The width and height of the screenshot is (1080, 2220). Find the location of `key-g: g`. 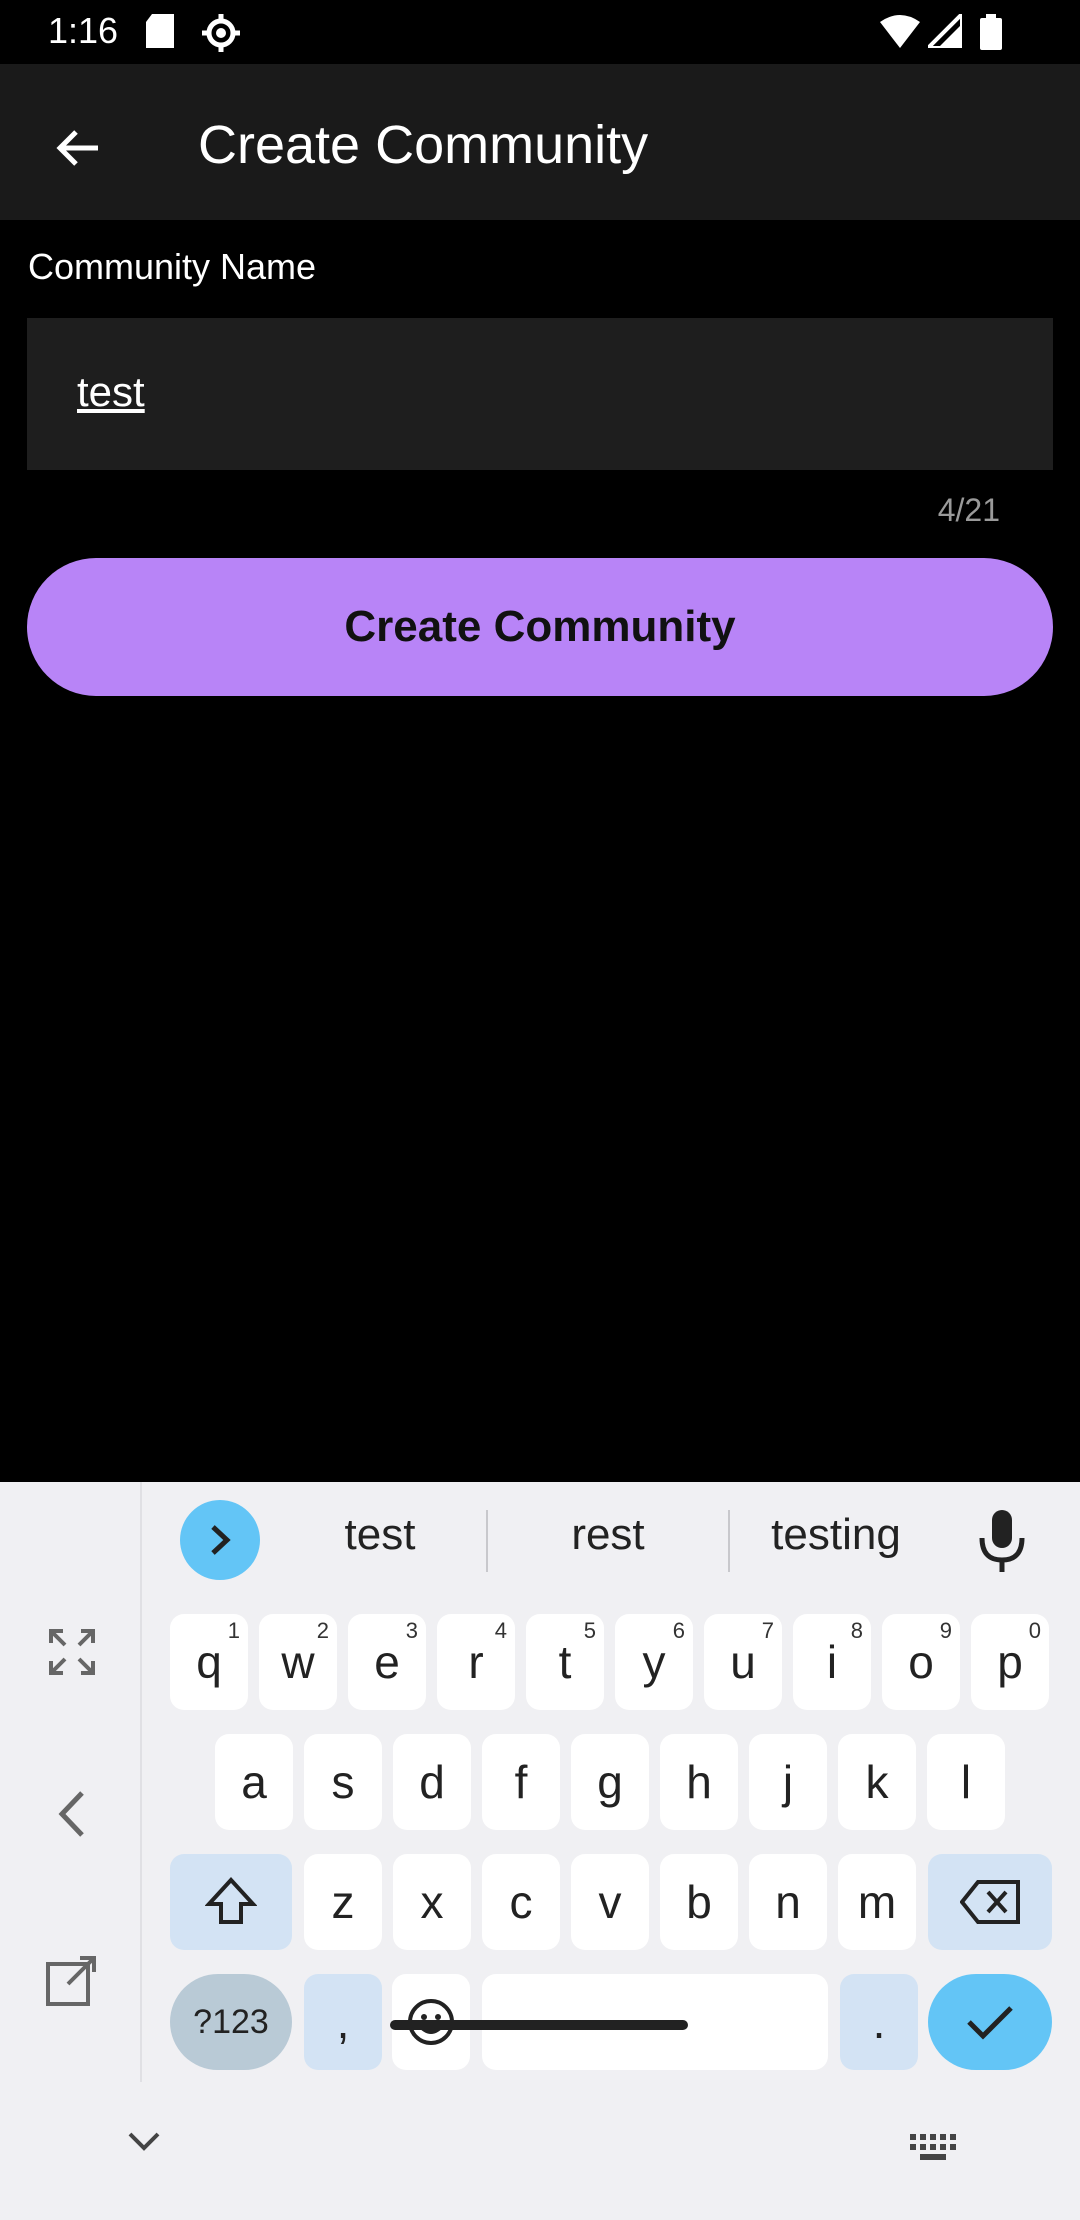

key-g: g is located at coordinates (610, 1782).